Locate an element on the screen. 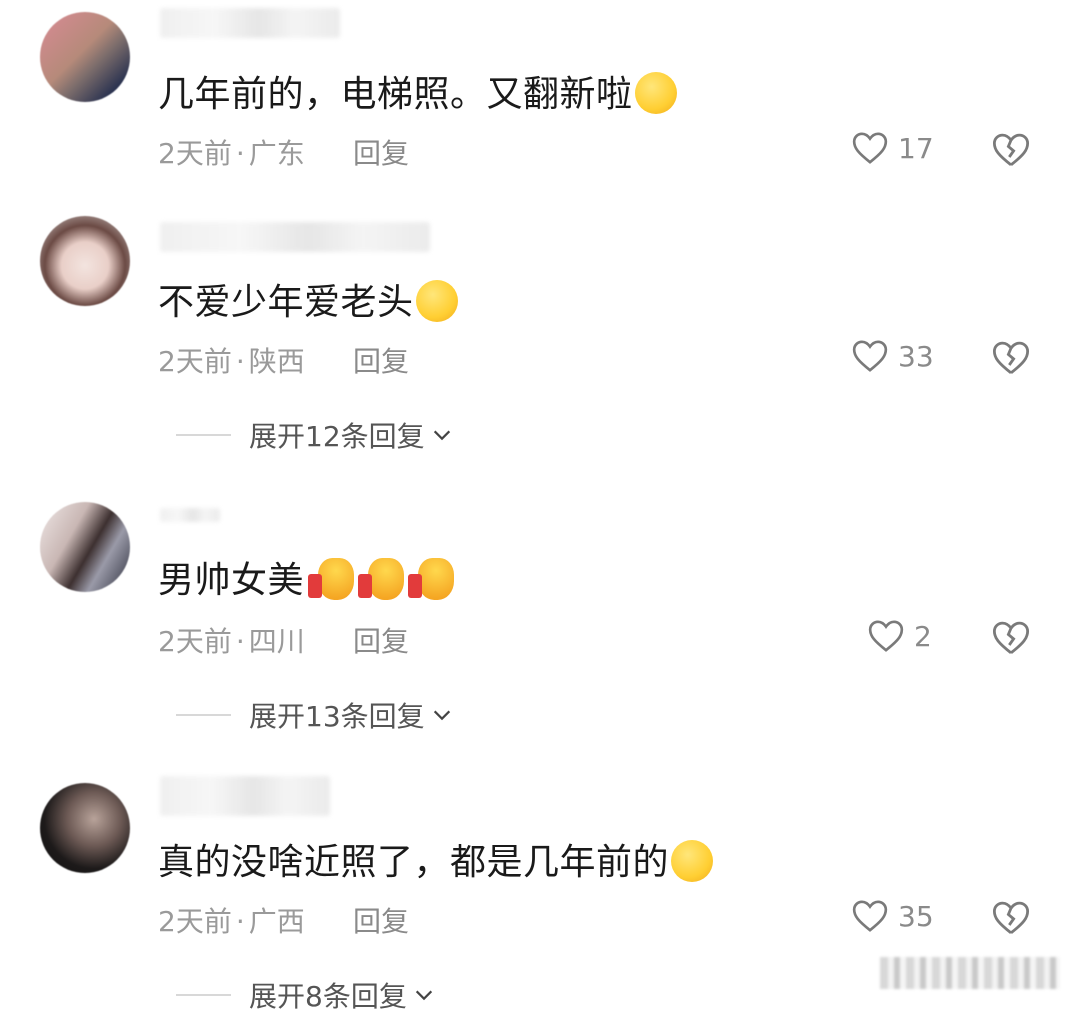 This screenshot has height=1015, width=1080. comment-meta: 2天前 · 陕西 is located at coordinates (231, 360).